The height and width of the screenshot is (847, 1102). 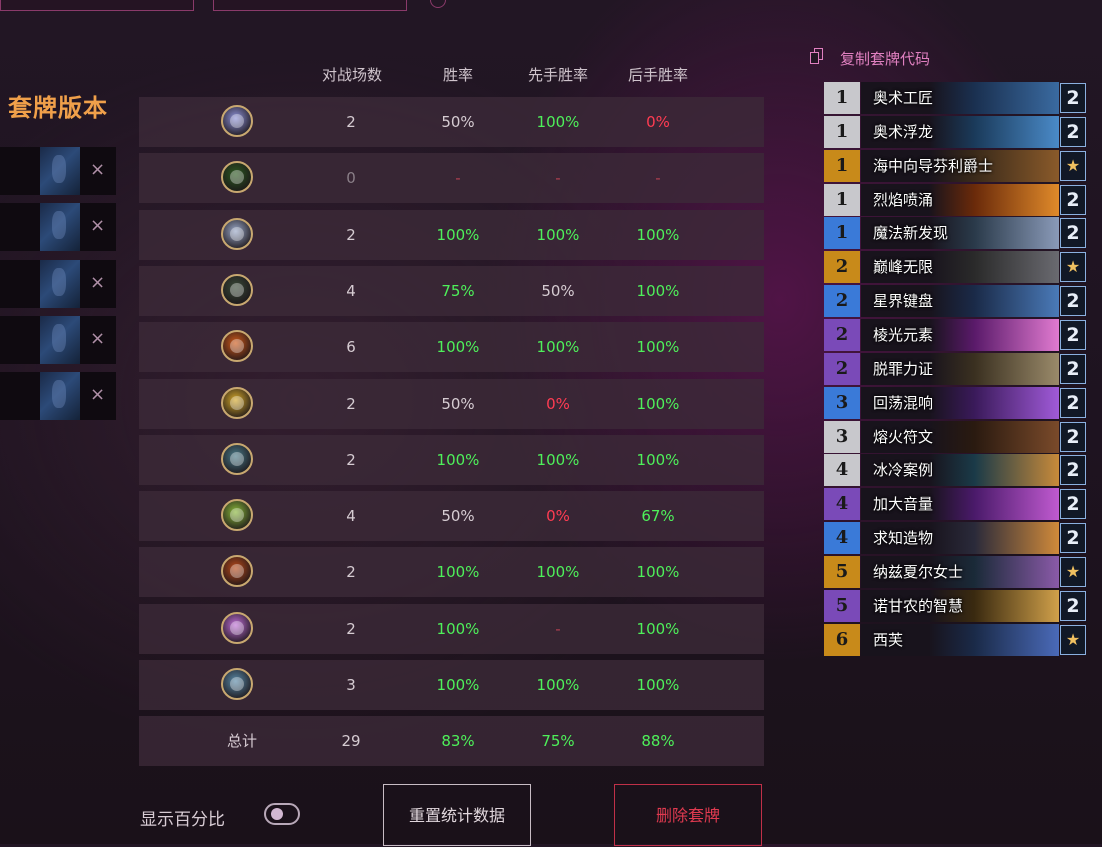 I want to click on card-tile: 西芙, so click(x=960, y=639).